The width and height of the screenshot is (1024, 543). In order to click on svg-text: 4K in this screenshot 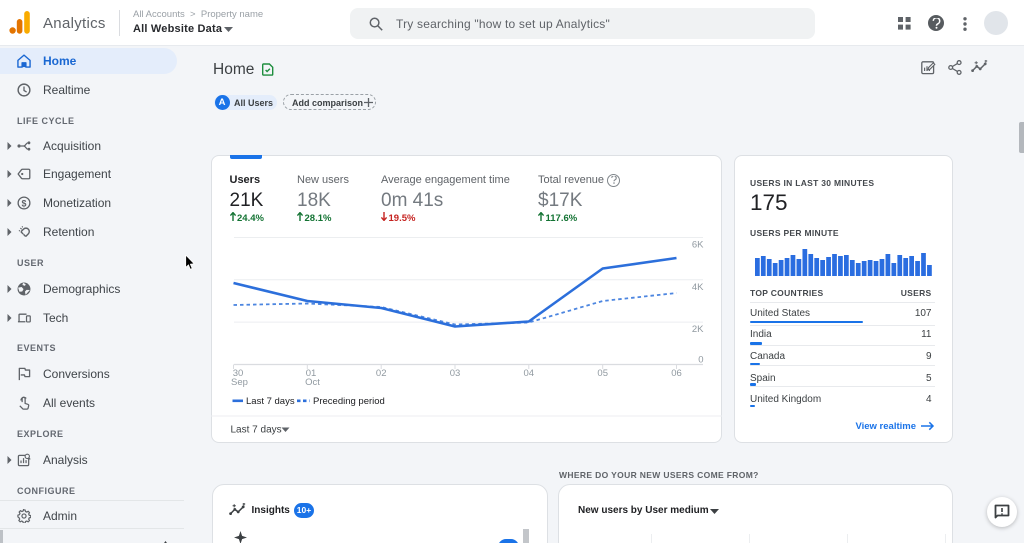, I will do `click(698, 287)`.